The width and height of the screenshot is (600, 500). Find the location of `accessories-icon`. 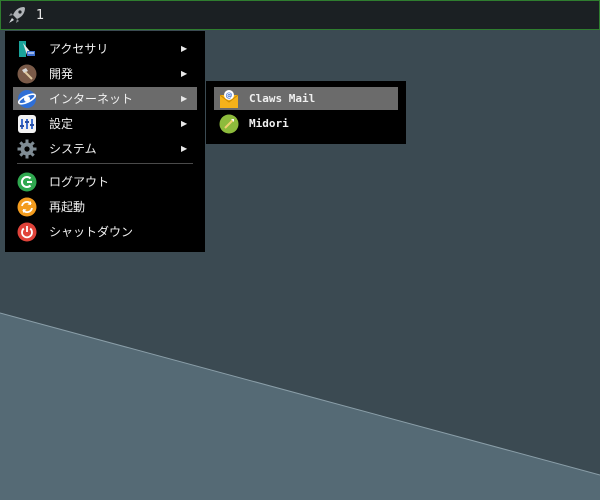

accessories-icon is located at coordinates (27, 49).